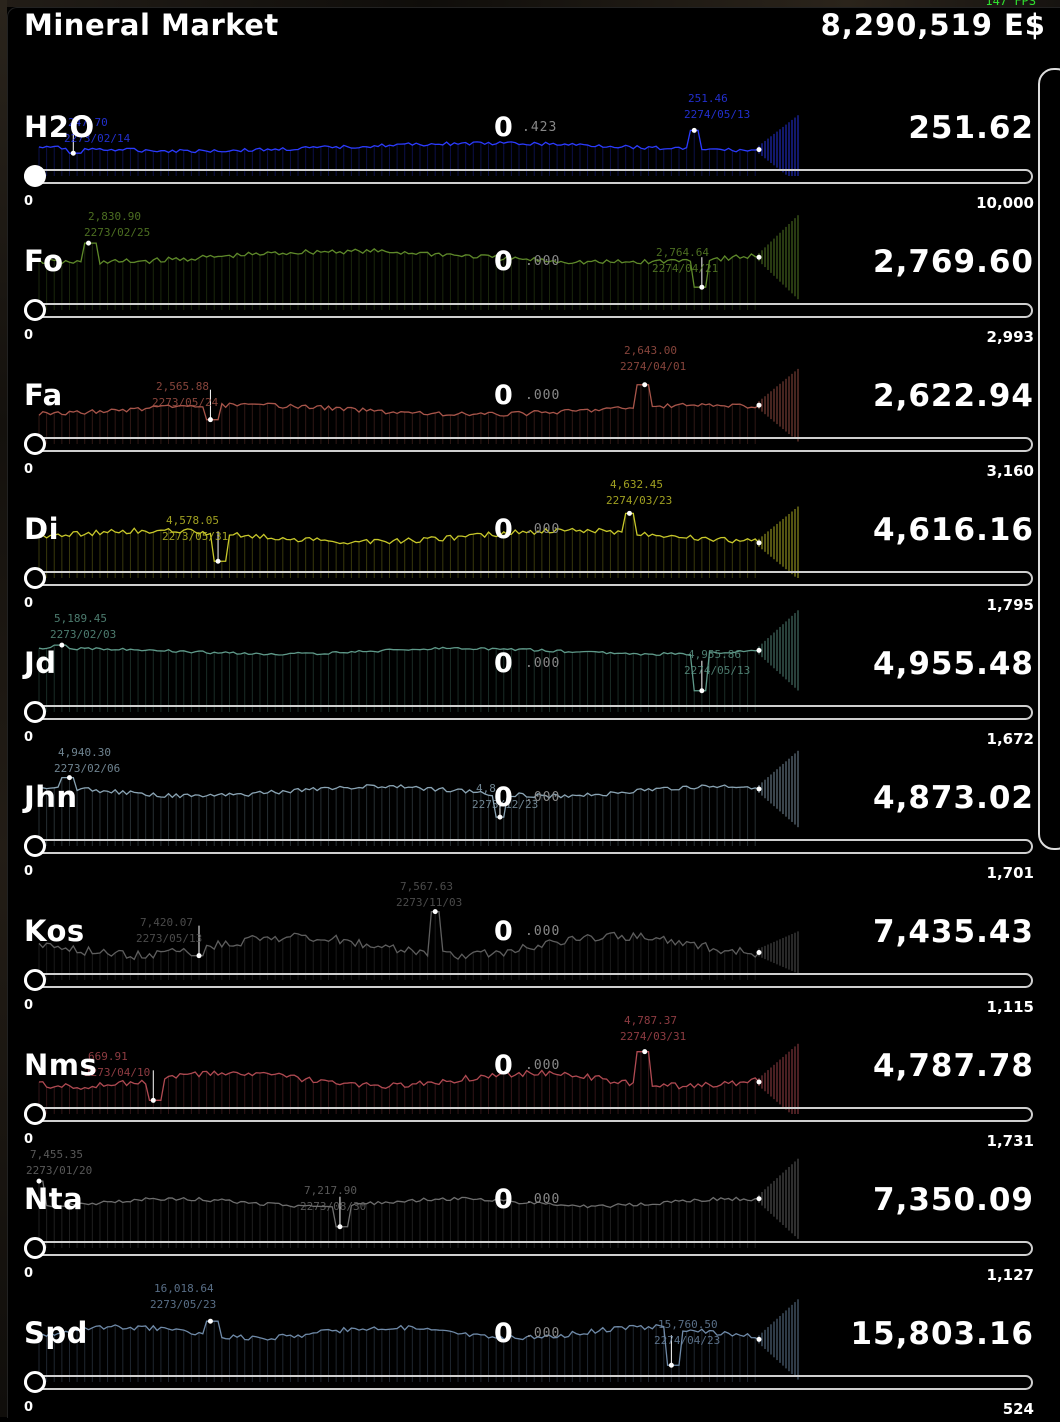 Image resolution: width=1060 pixels, height=1422 pixels. What do you see at coordinates (43, 395) in the screenshot?
I see `mineral-symbol: Fa` at bounding box center [43, 395].